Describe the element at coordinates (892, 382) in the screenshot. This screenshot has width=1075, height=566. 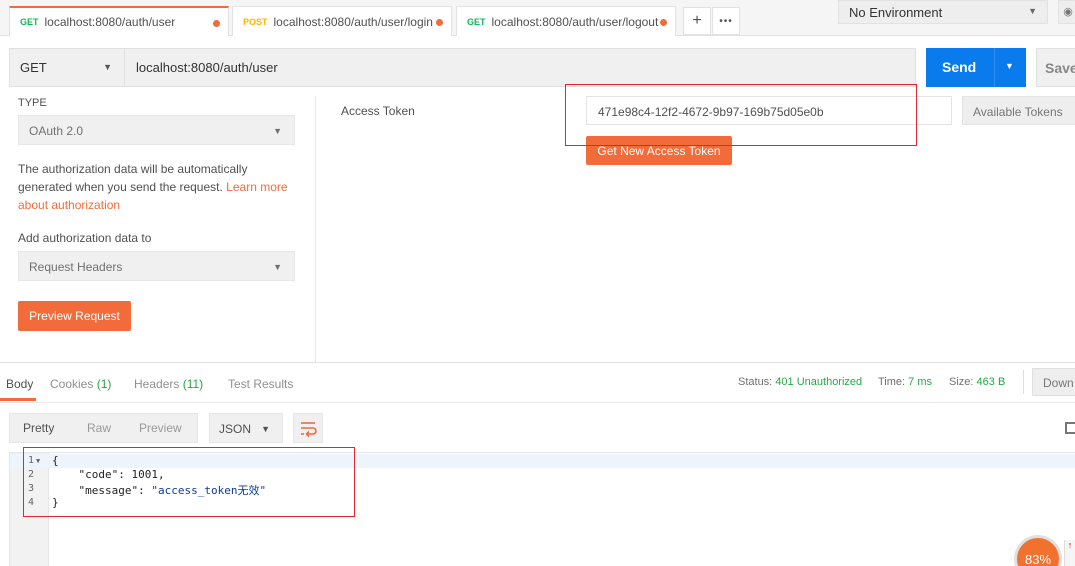
I see `time-label: Time:` at that location.